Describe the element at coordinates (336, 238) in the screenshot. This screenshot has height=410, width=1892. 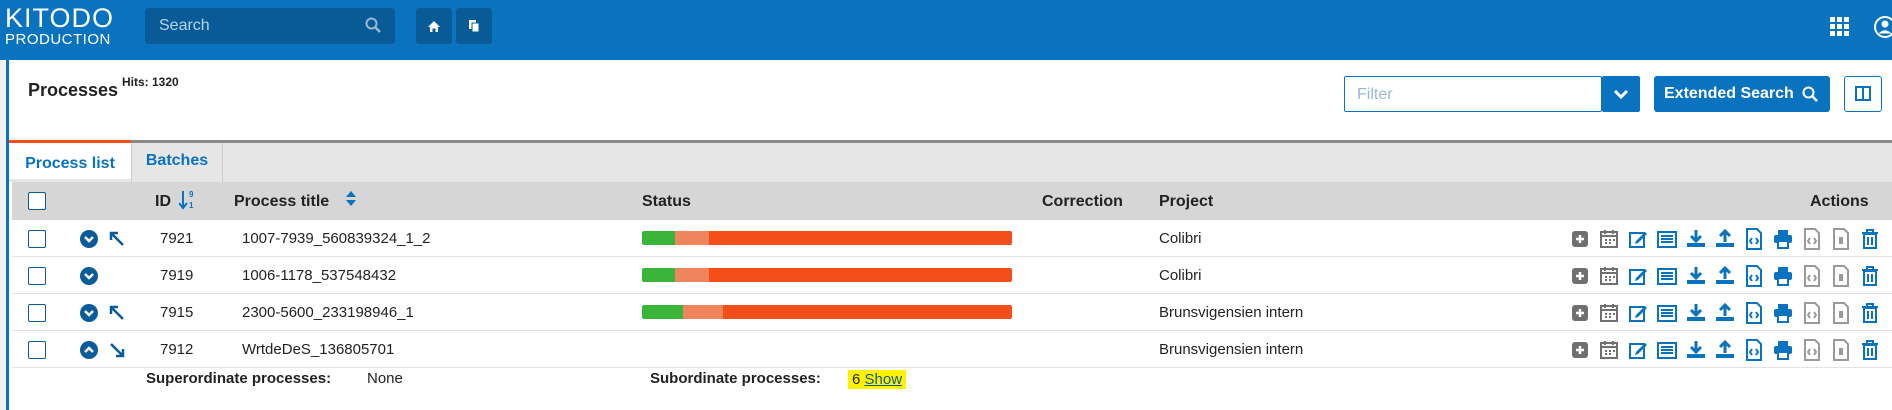
I see `process-title: 1007-7939_560839324_1_2` at that location.